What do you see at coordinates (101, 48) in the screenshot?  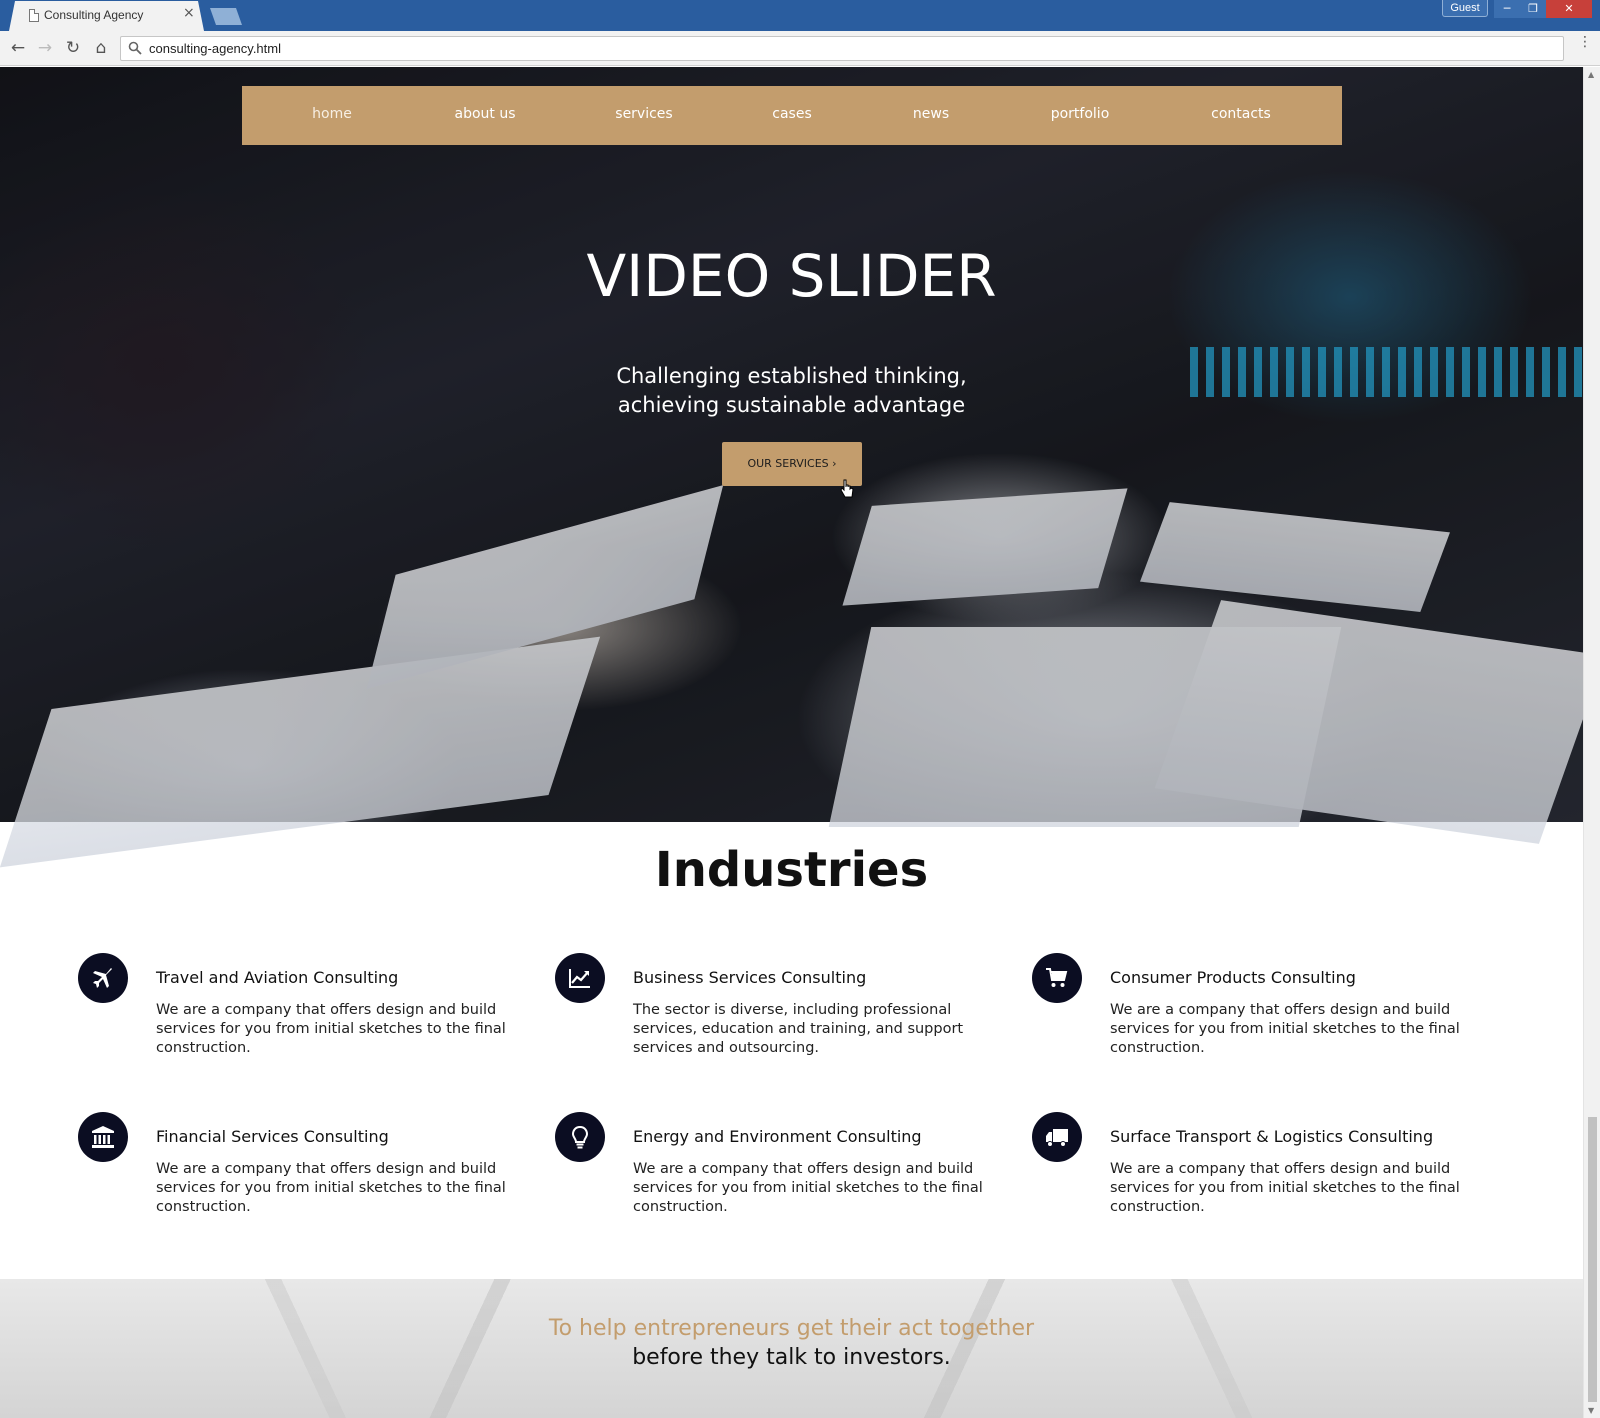 I see `home-icon: ⌂` at bounding box center [101, 48].